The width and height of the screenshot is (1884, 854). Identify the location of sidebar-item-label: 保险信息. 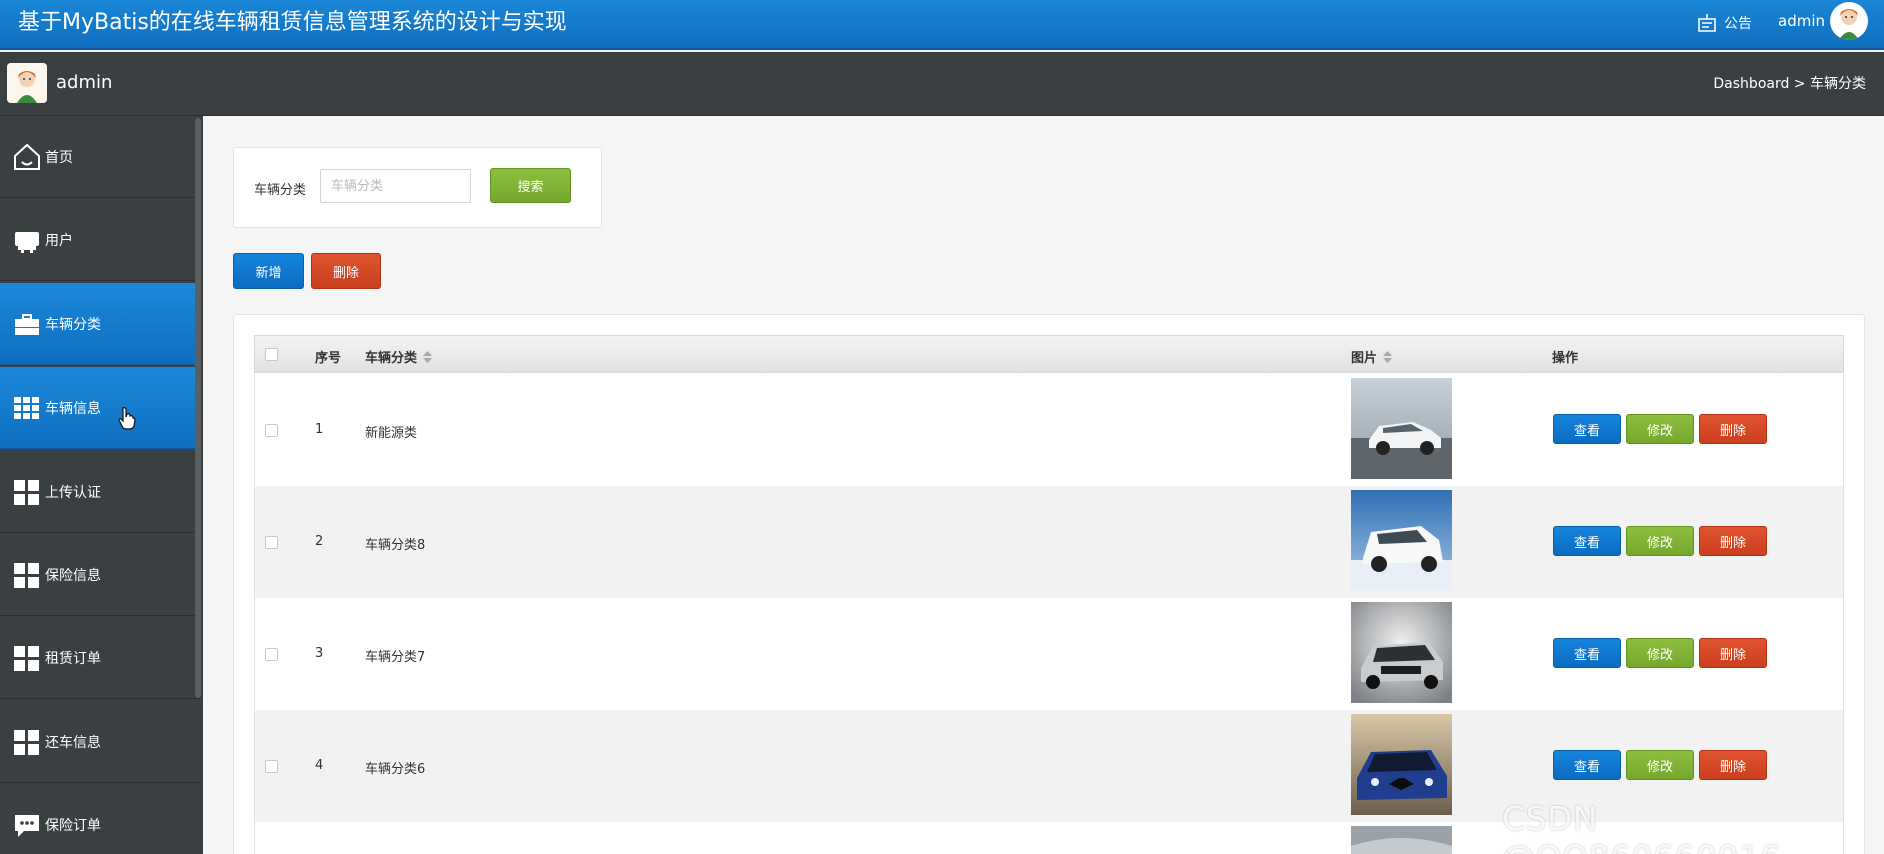
(73, 575).